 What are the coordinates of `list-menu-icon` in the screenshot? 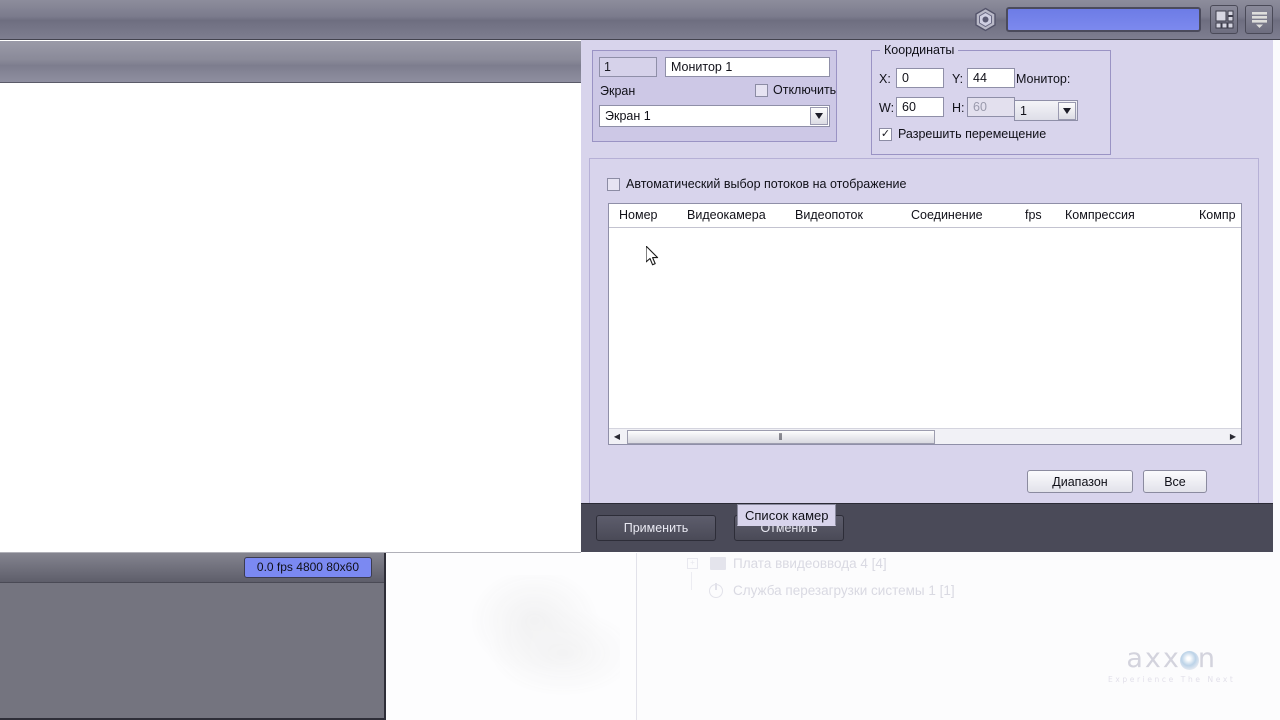 It's located at (1259, 19).